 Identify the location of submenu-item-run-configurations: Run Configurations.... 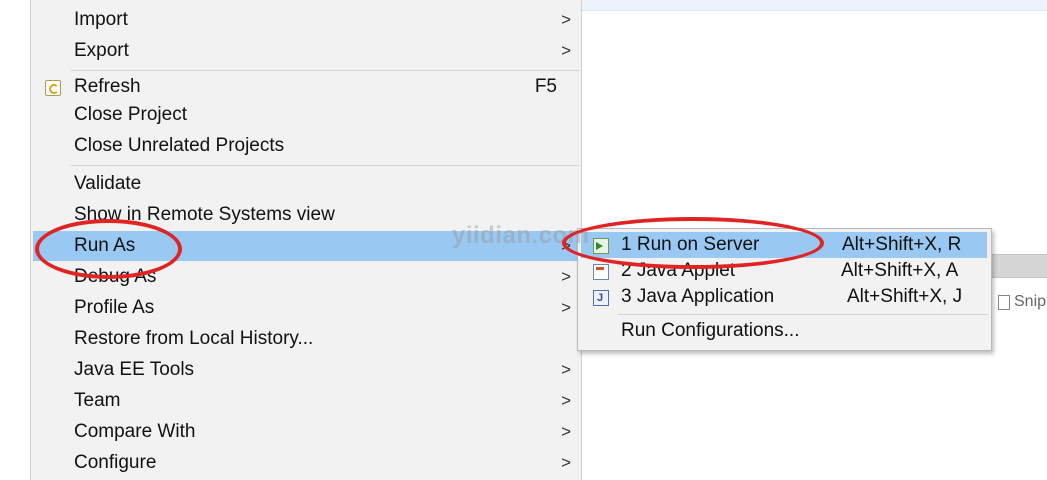
(784, 331).